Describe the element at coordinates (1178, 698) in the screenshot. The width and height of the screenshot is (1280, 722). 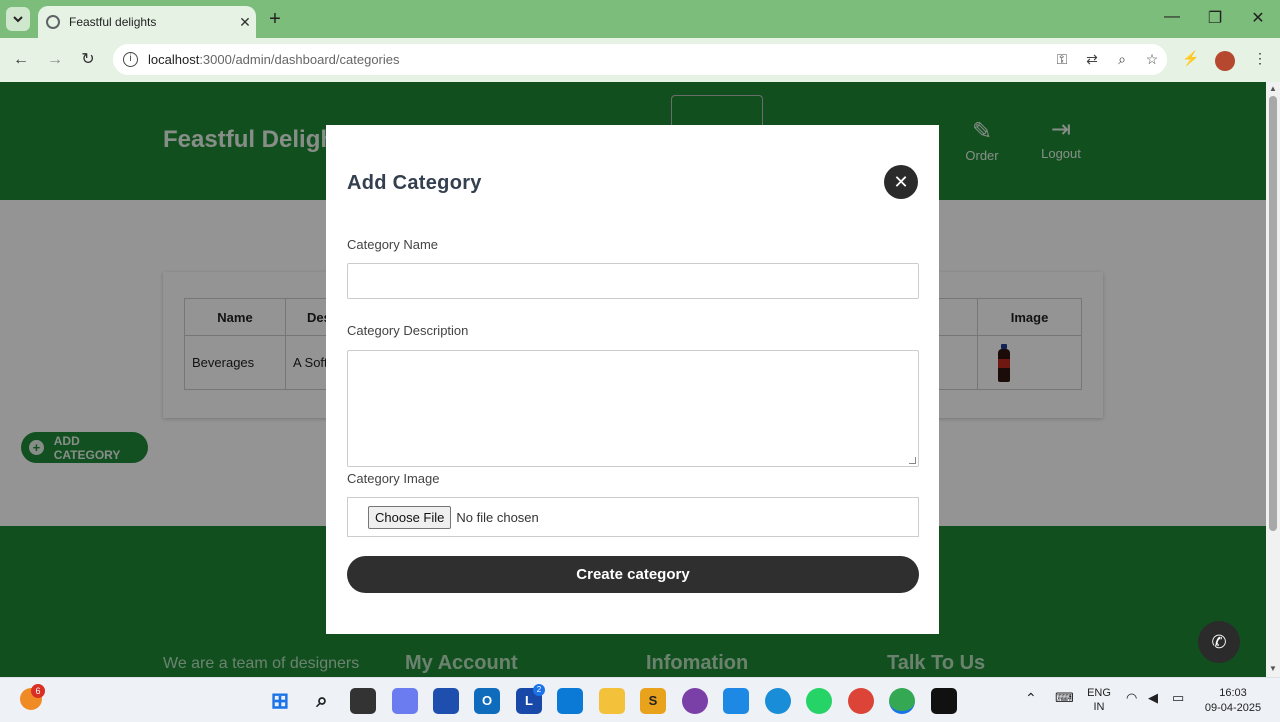
I see `battery-icon: ▭` at that location.